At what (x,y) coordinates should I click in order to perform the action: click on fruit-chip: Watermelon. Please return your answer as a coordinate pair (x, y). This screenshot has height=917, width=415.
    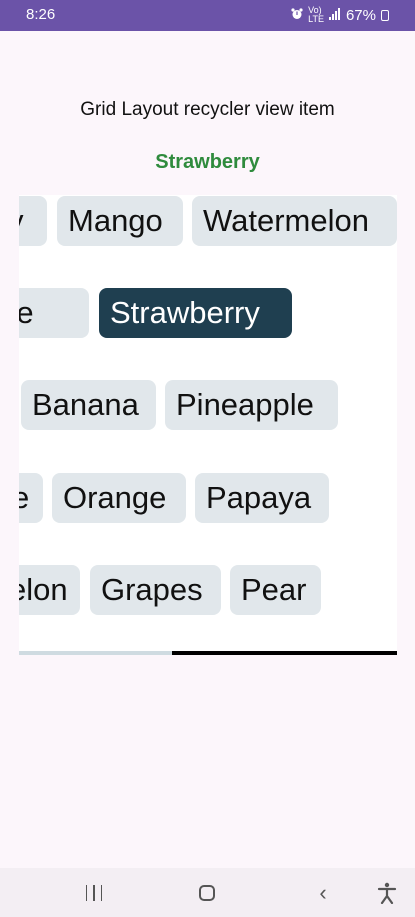
    Looking at the image, I should click on (294, 221).